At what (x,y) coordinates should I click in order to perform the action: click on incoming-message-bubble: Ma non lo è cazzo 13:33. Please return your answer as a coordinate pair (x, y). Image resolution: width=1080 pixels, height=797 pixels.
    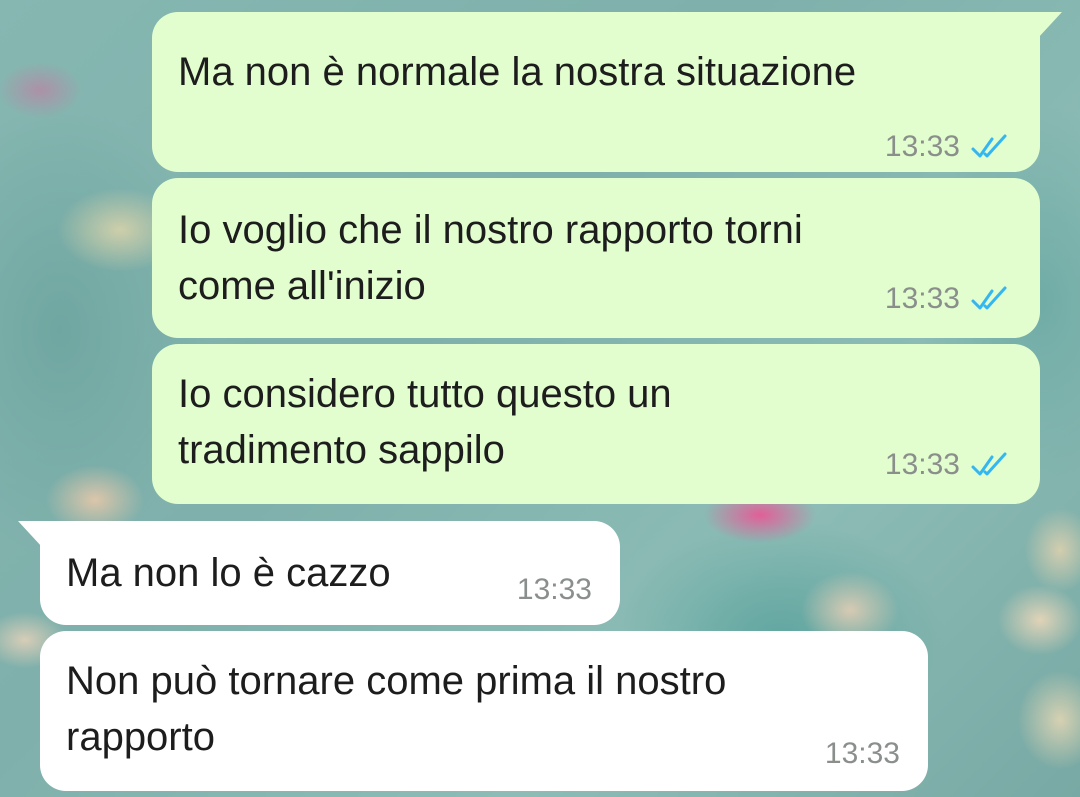
    Looking at the image, I should click on (319, 573).